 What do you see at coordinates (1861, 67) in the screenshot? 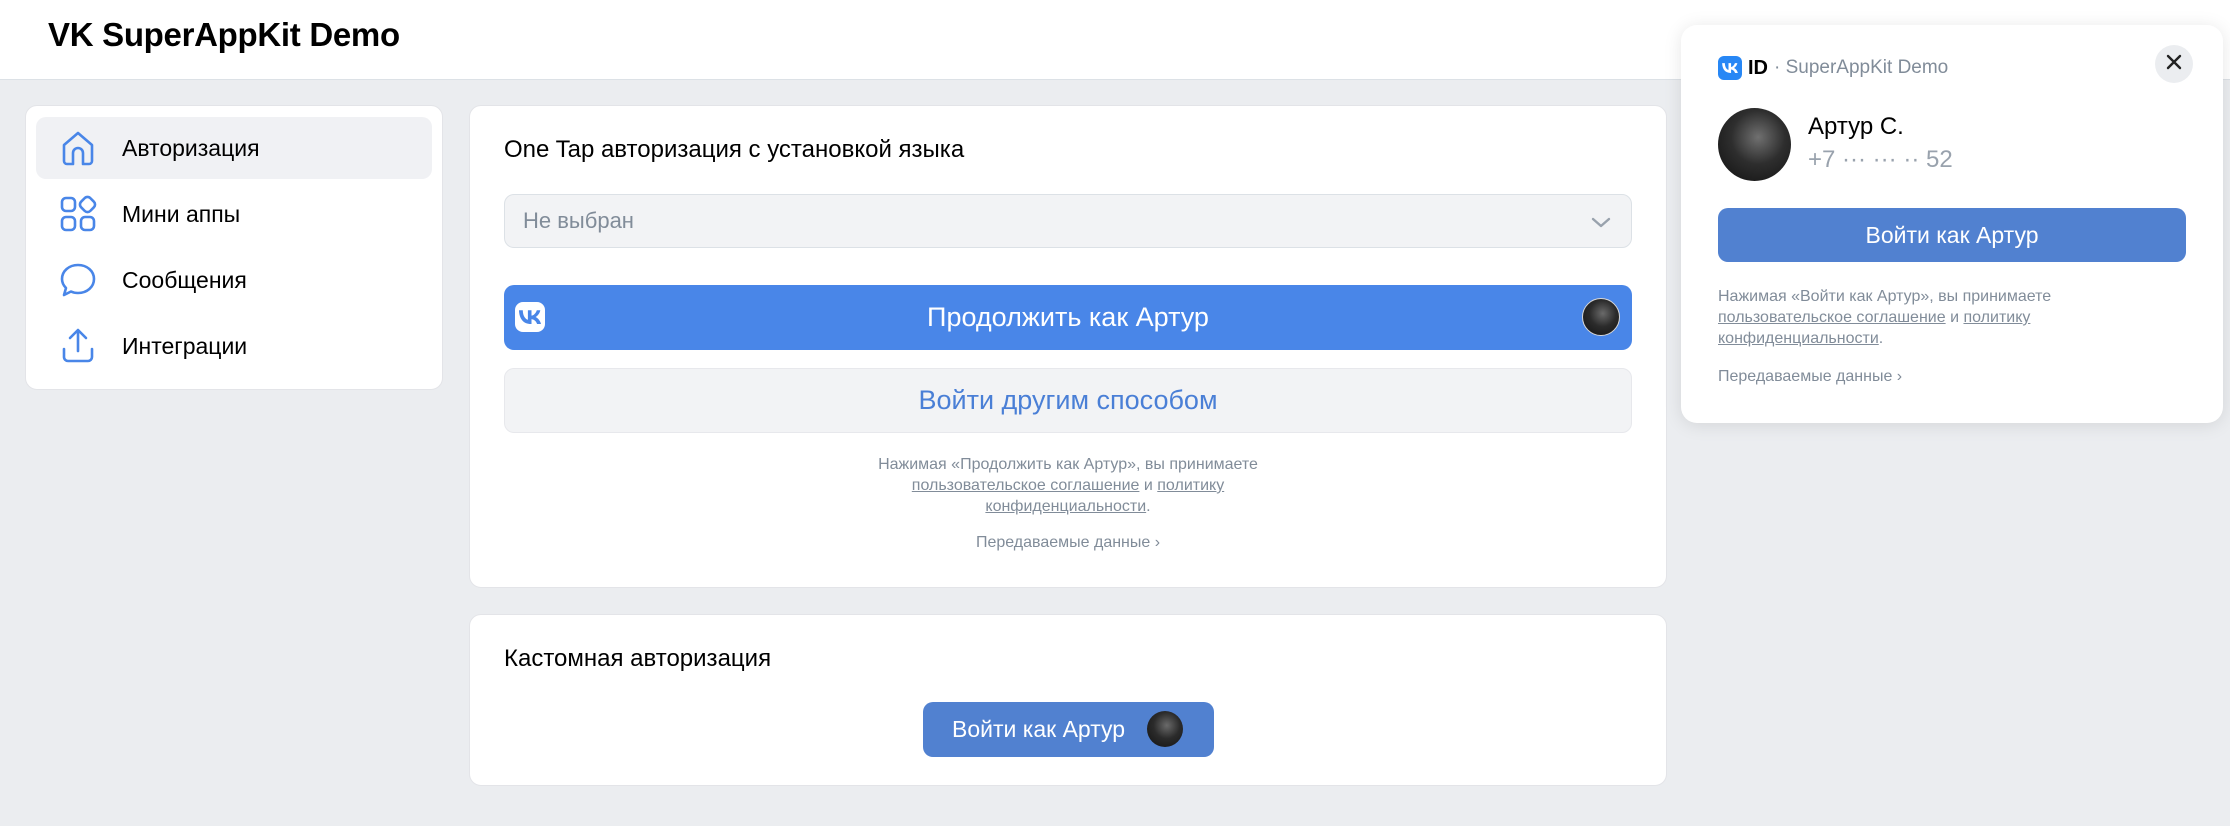
I see `popup-app-name: · SuperAppKit Demo` at bounding box center [1861, 67].